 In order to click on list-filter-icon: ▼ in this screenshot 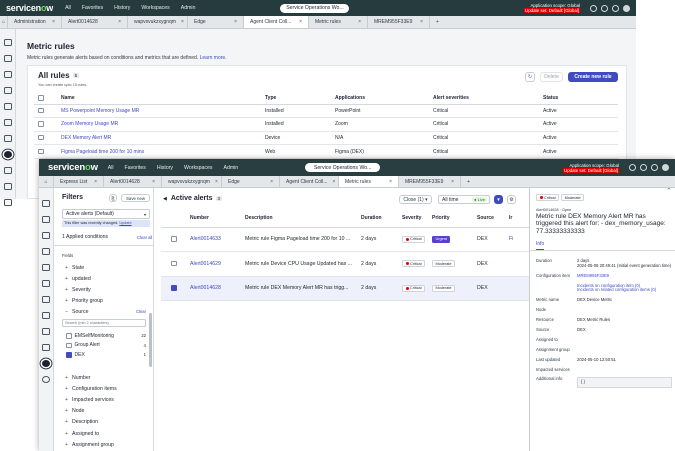, I will do `click(498, 199)`.